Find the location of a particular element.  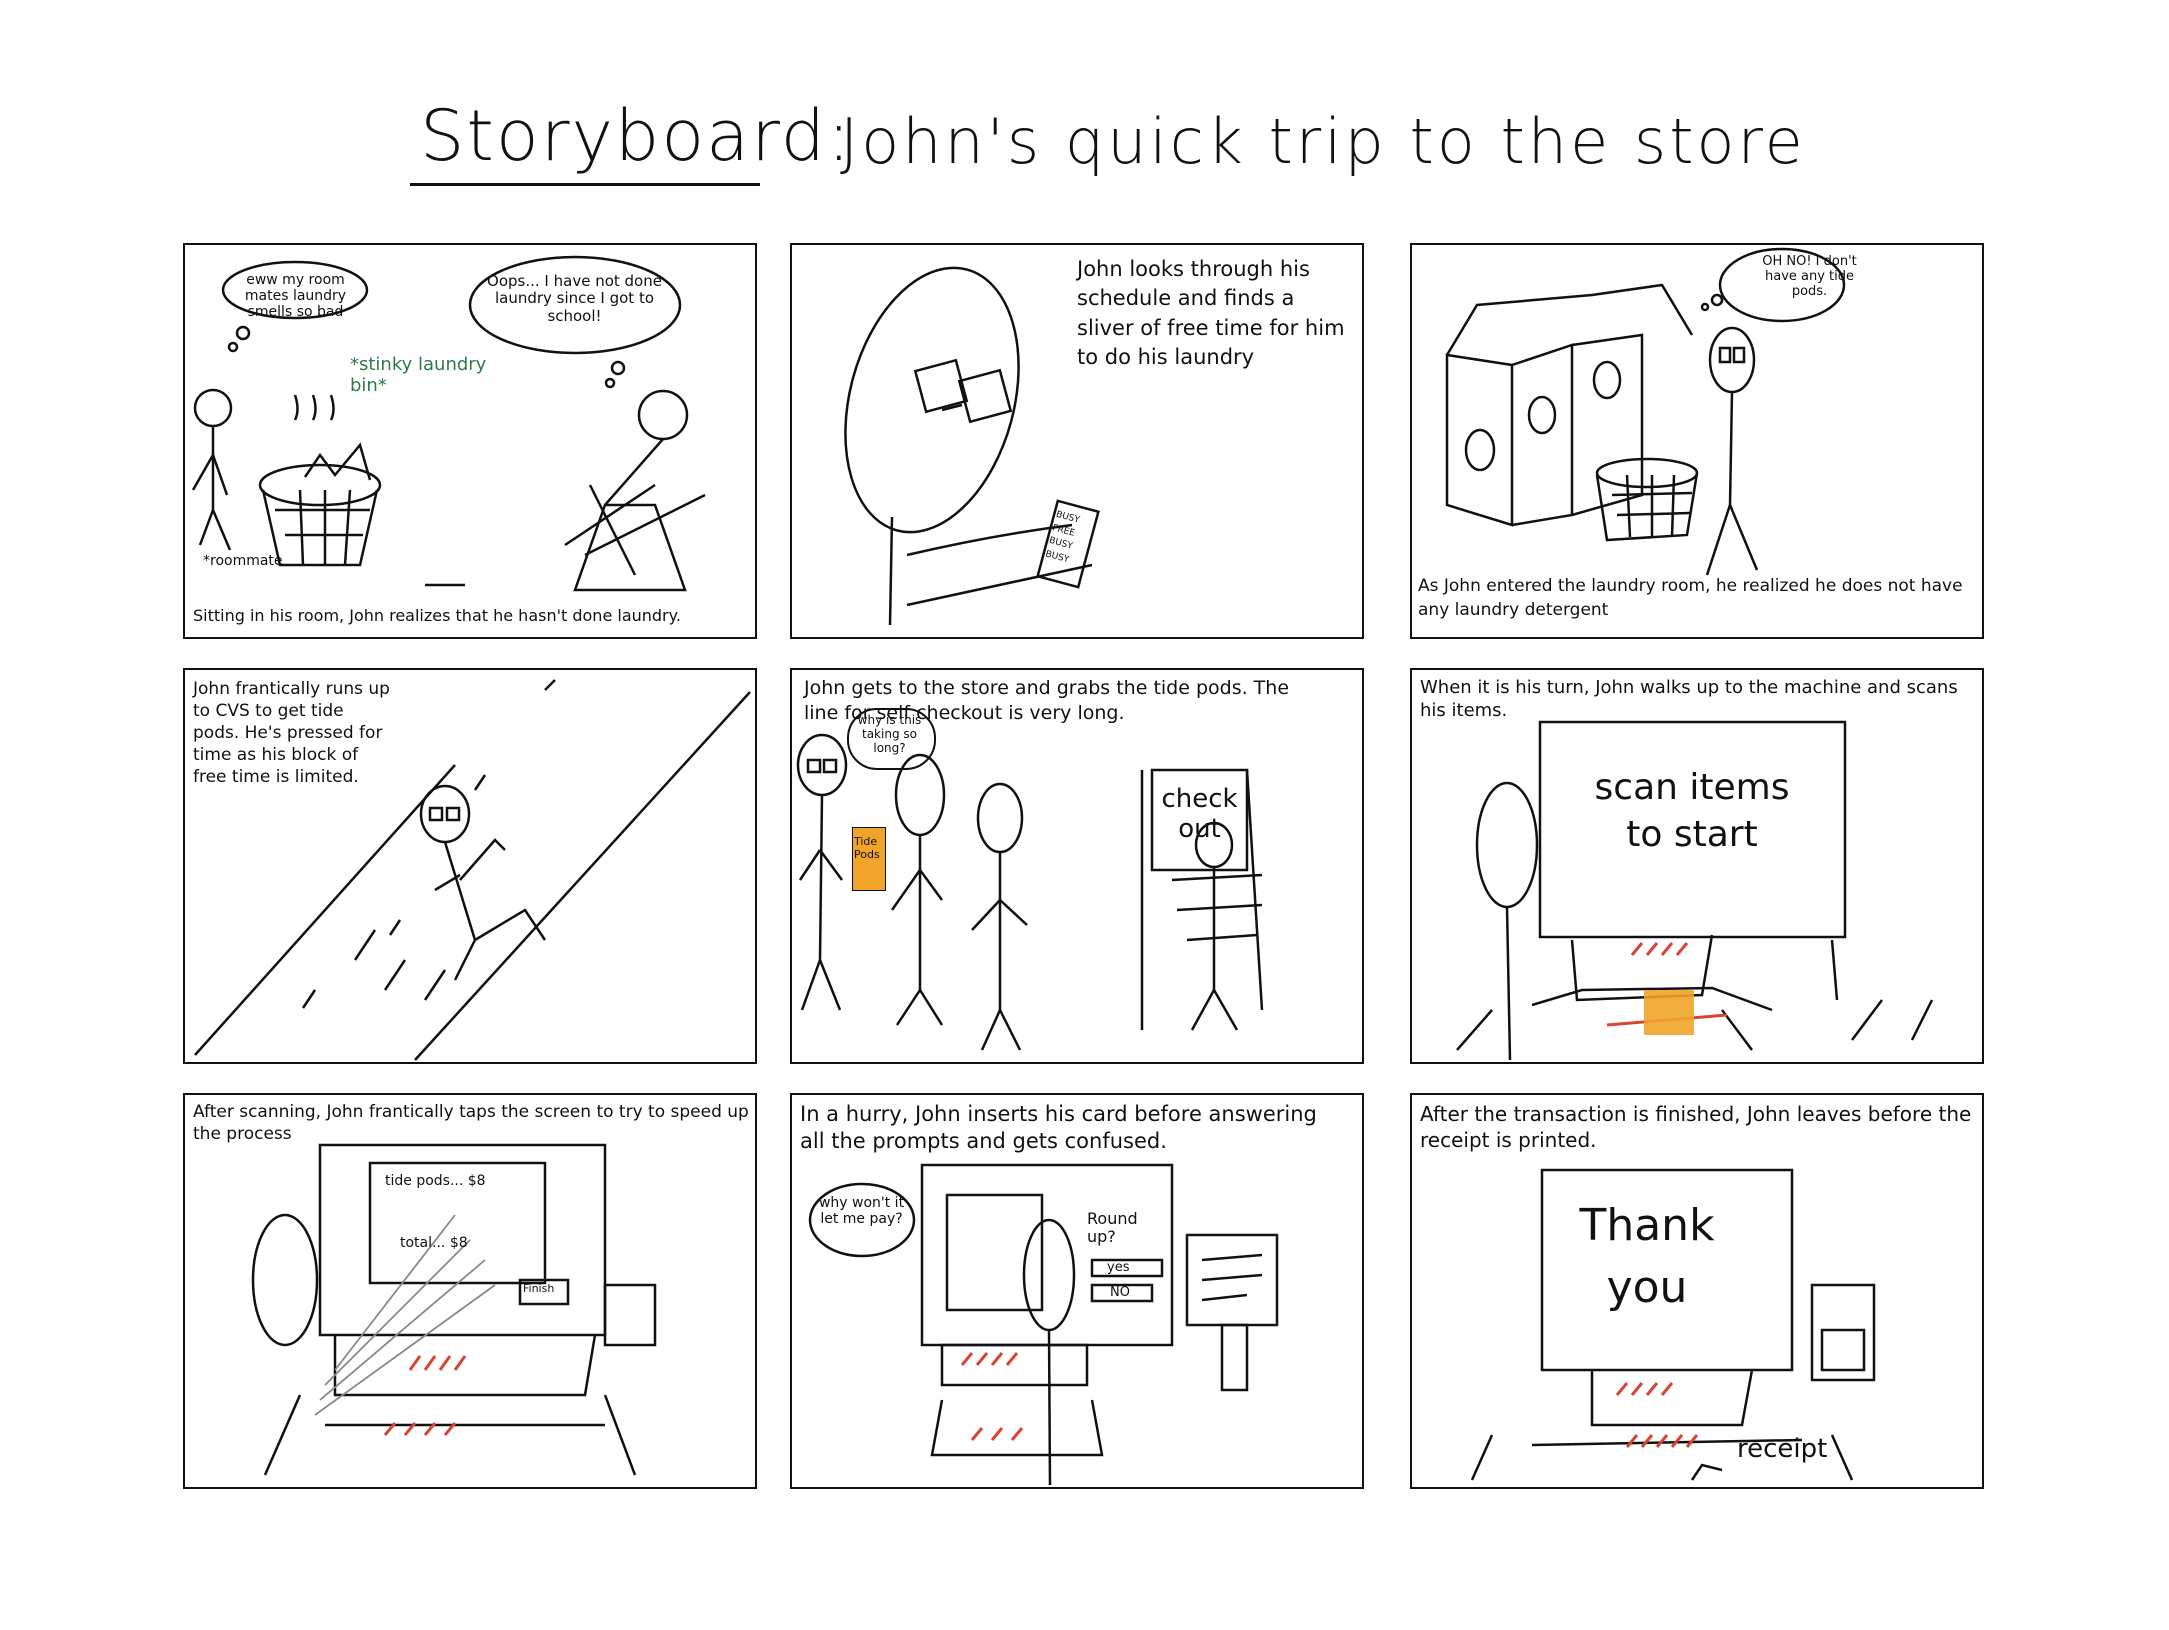

scanner-screen-text: scan items to start is located at coordinates (1692, 811).